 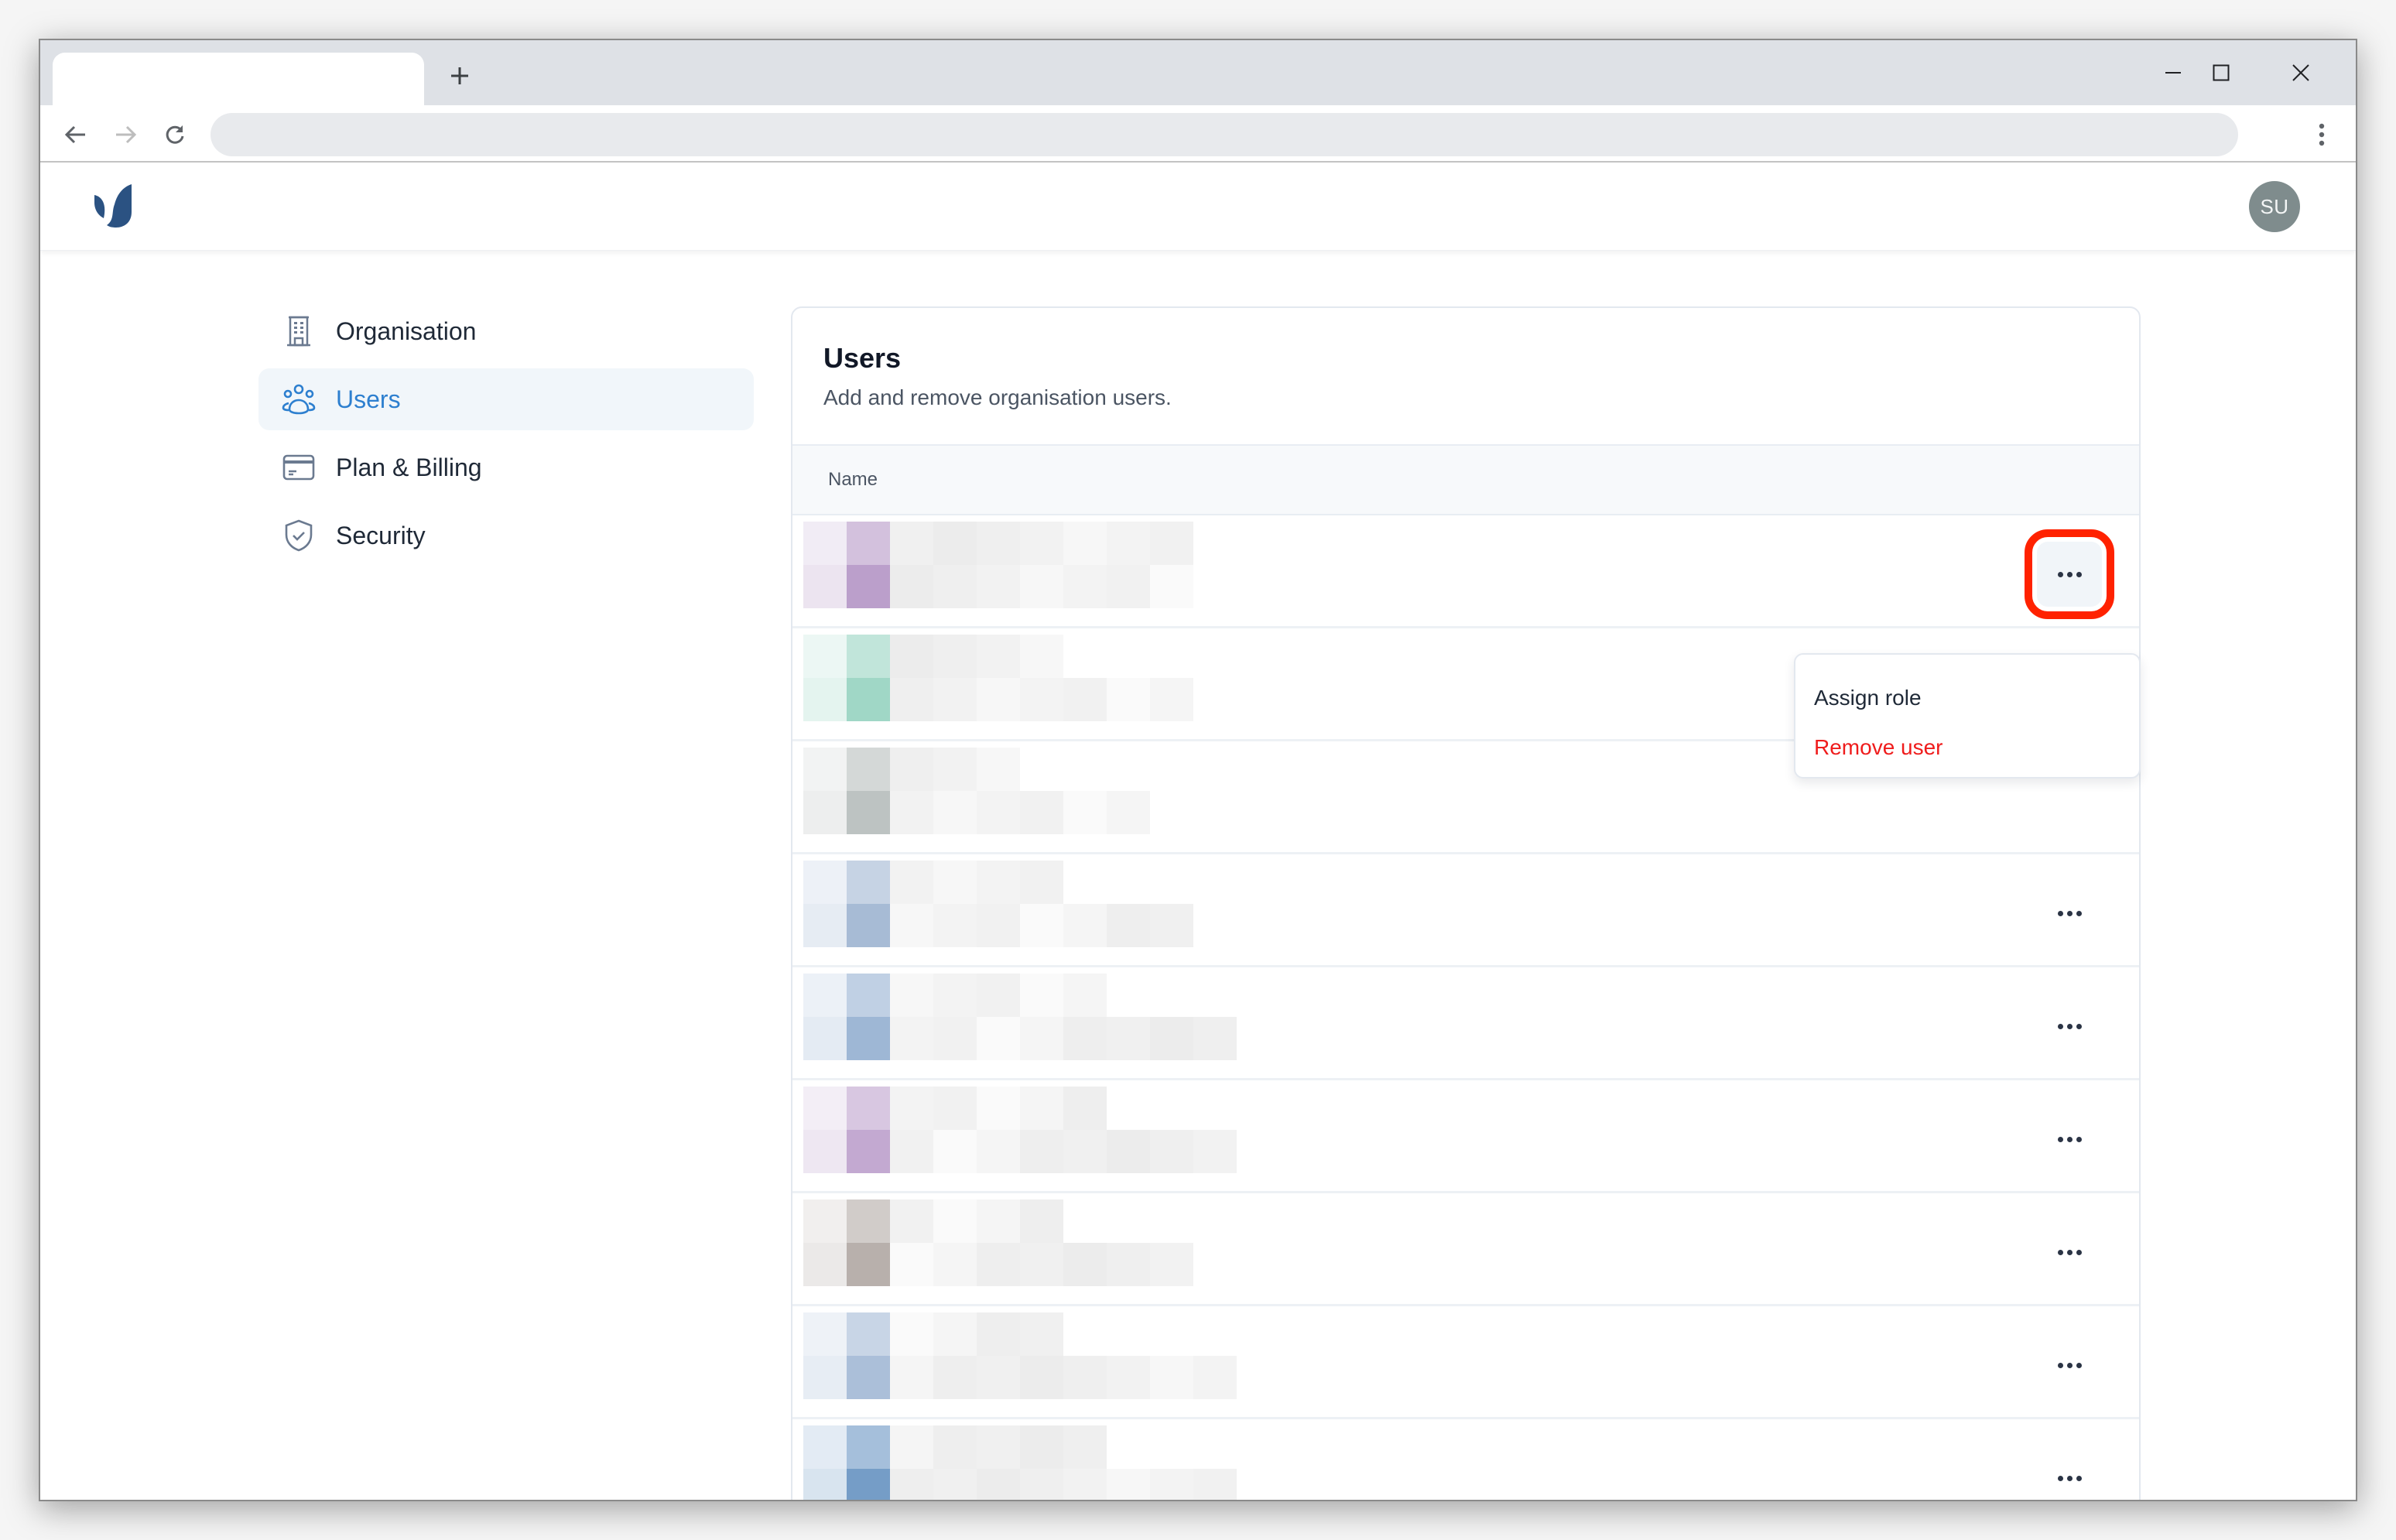 I want to click on row-actions-button-open, so click(x=2069, y=574).